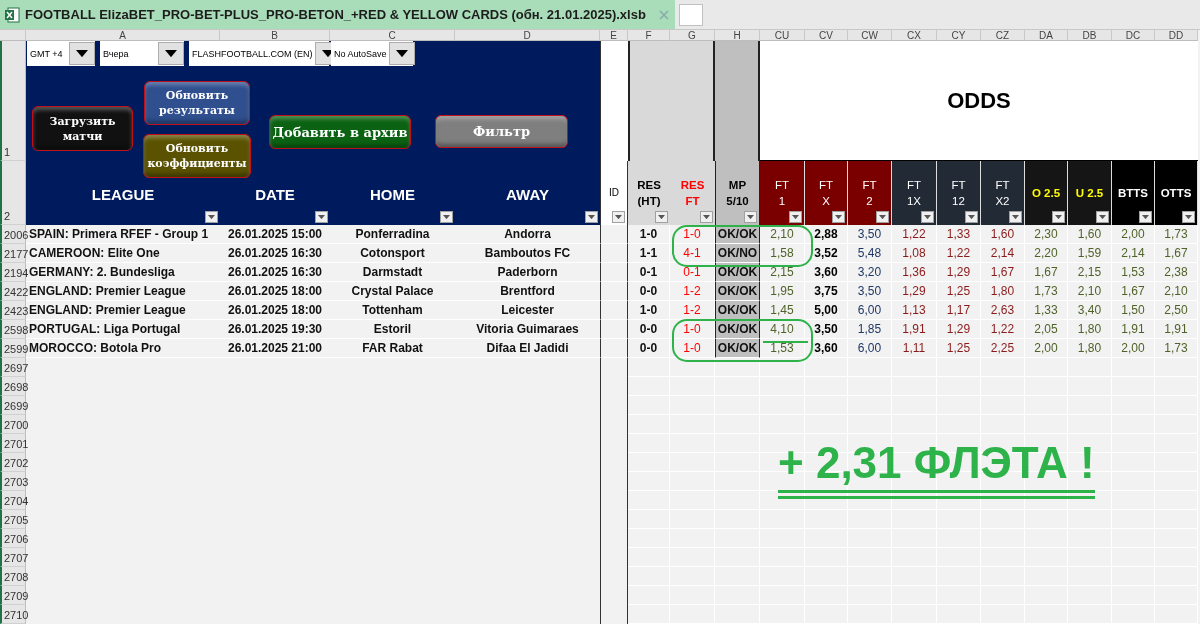  Describe the element at coordinates (61, 53) in the screenshot. I see `dropdown: GMT +4` at that location.